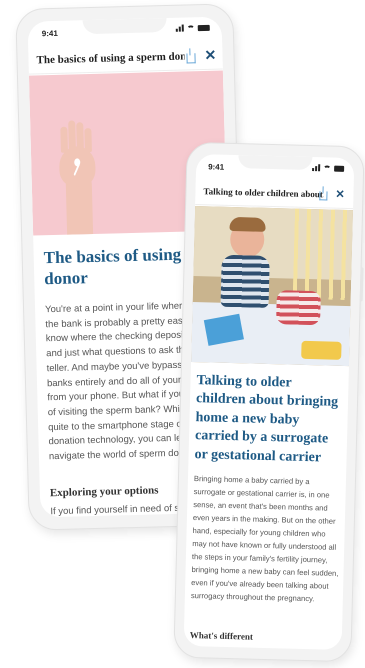 Image resolution: width=365 pixels, height=668 pixels. Describe the element at coordinates (110, 58) in the screenshot. I see `nav-title: The basics of using a sperm donor` at that location.